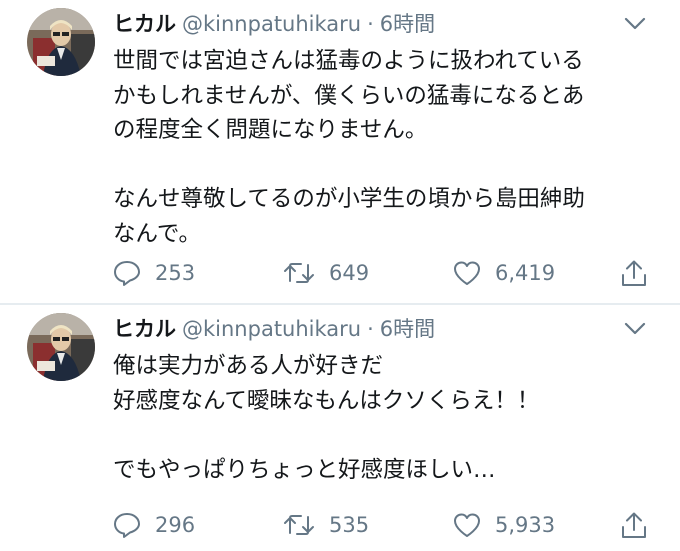 This screenshot has height=551, width=680. I want to click on retweet-button: 535, so click(326, 525).